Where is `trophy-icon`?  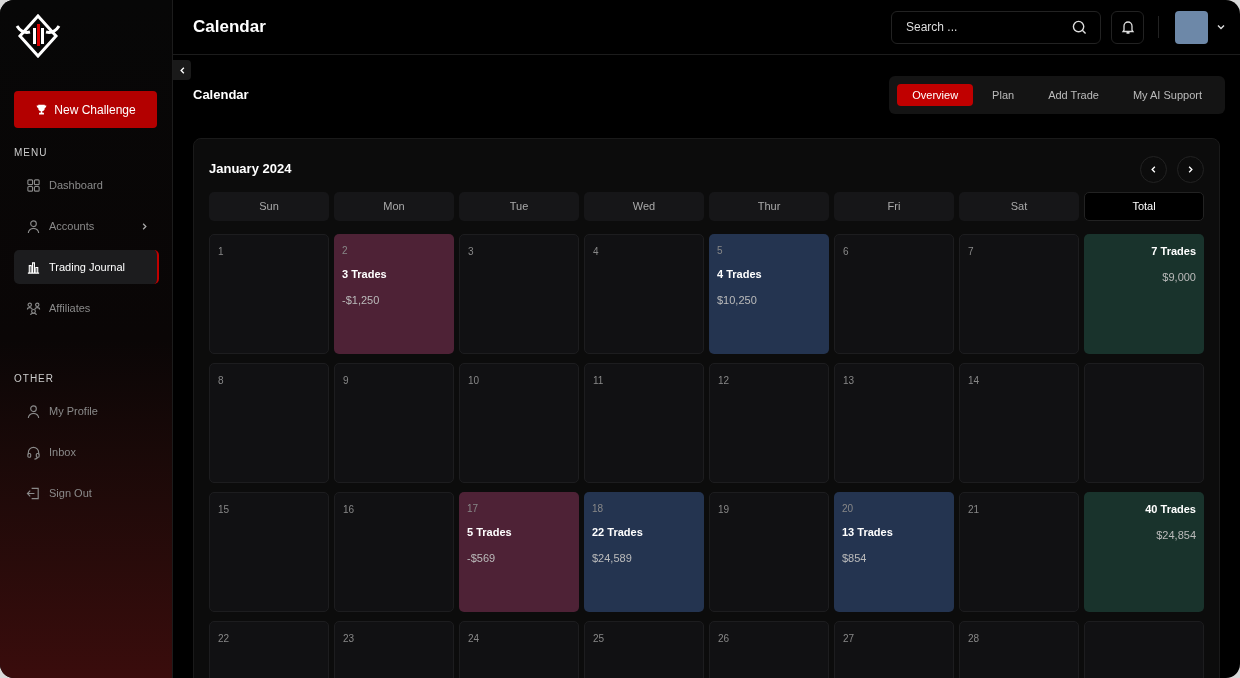 trophy-icon is located at coordinates (42, 109).